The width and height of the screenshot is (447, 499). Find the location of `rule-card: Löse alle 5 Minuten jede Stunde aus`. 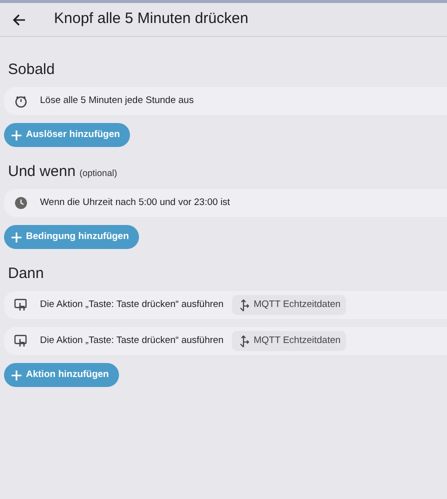

rule-card: Löse alle 5 Minuten jede Stunde aus is located at coordinates (225, 101).